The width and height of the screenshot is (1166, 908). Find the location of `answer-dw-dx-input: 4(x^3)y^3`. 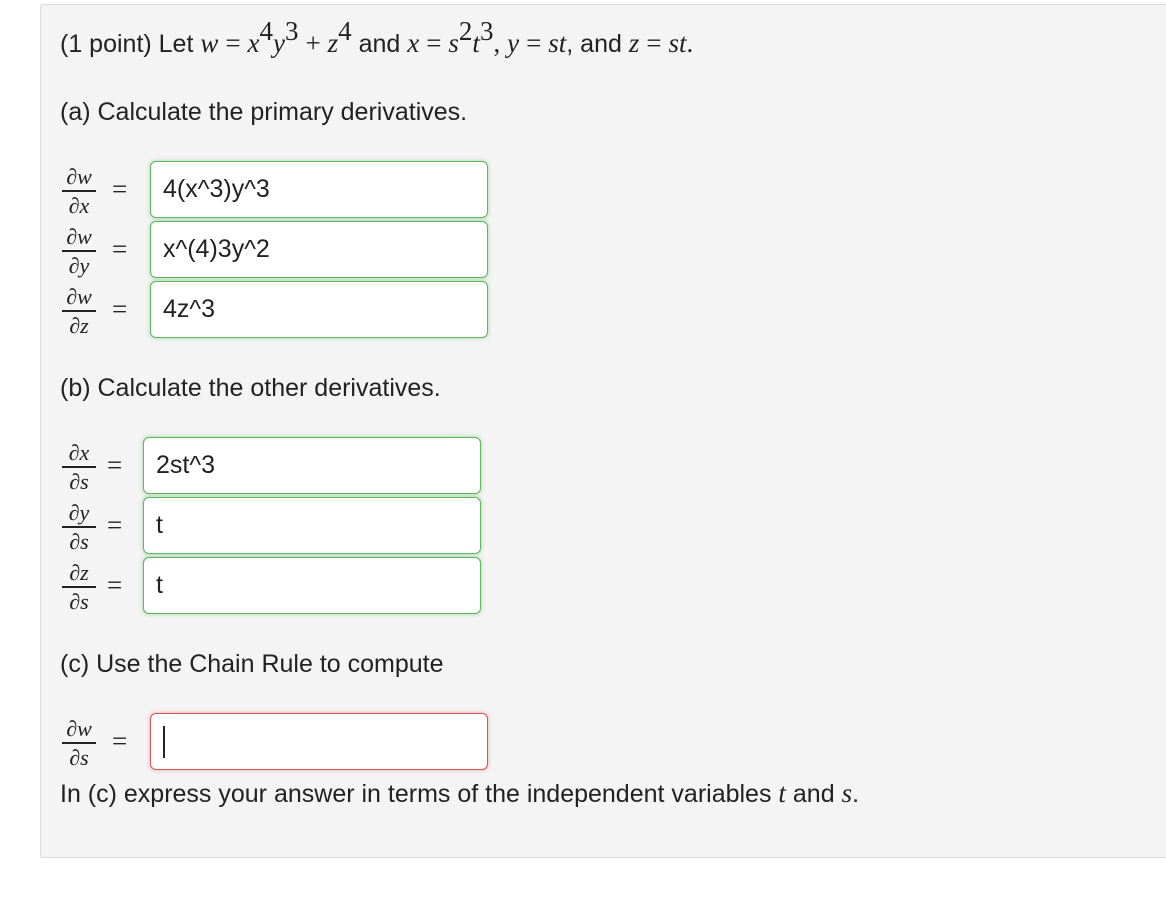

answer-dw-dx-input: 4(x^3)y^3 is located at coordinates (319, 189).